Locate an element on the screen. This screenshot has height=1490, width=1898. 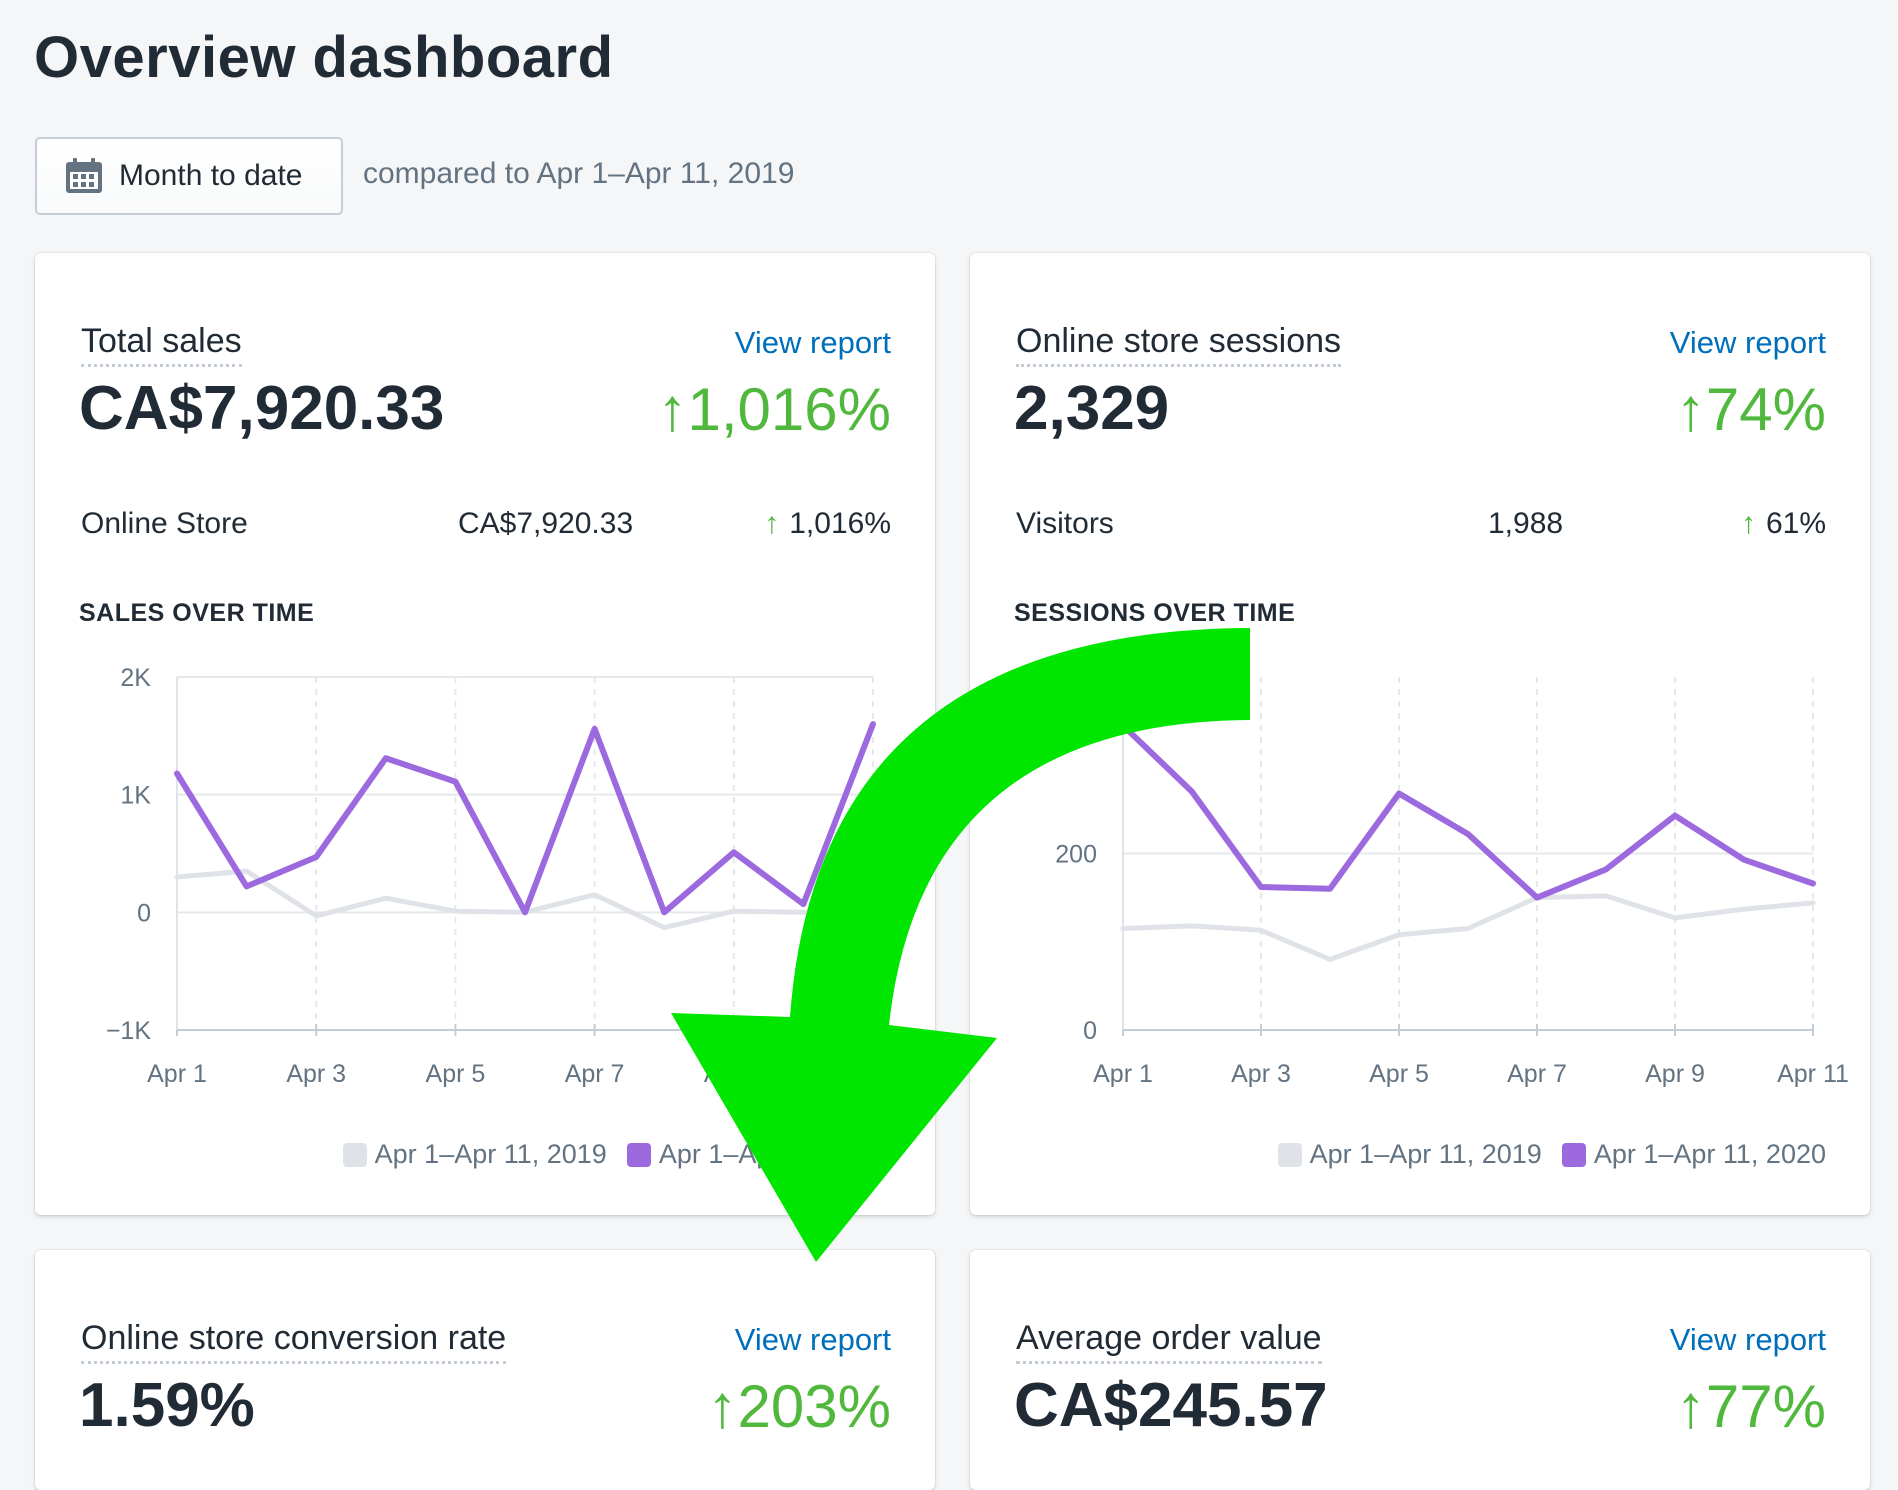
metric-value: CA$245.57 is located at coordinates (1171, 1405).